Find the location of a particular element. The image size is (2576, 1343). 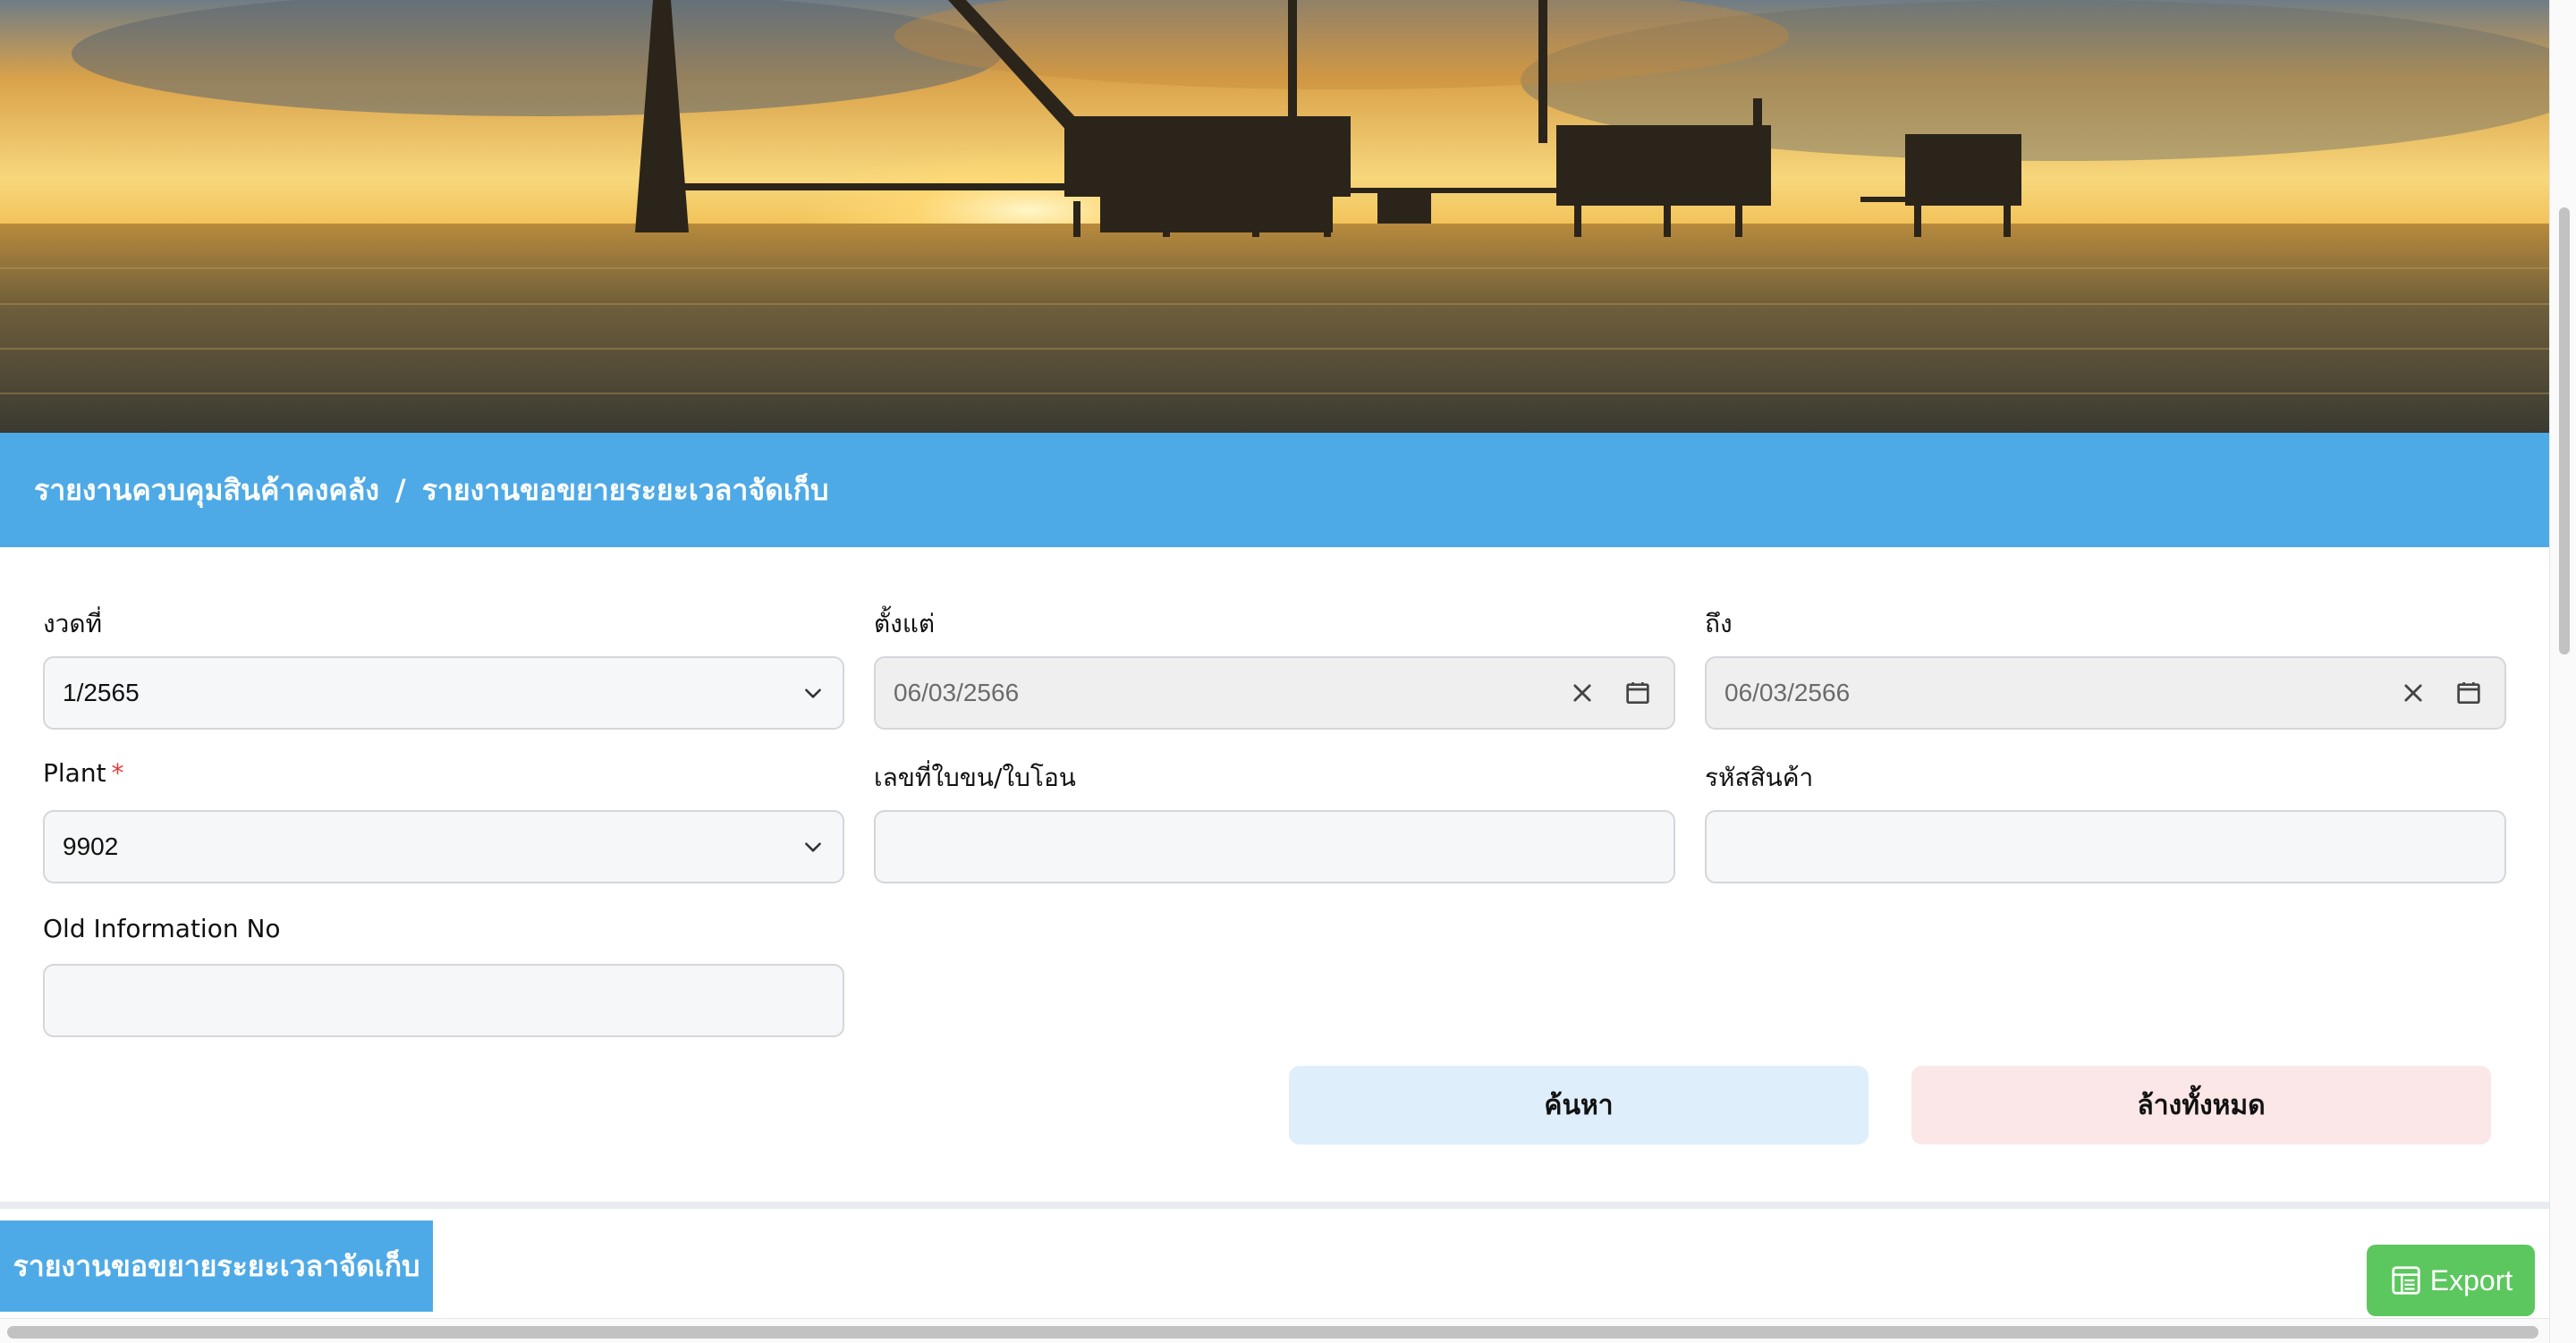

horizontal-scrollbar-thumb is located at coordinates (1272, 1332).